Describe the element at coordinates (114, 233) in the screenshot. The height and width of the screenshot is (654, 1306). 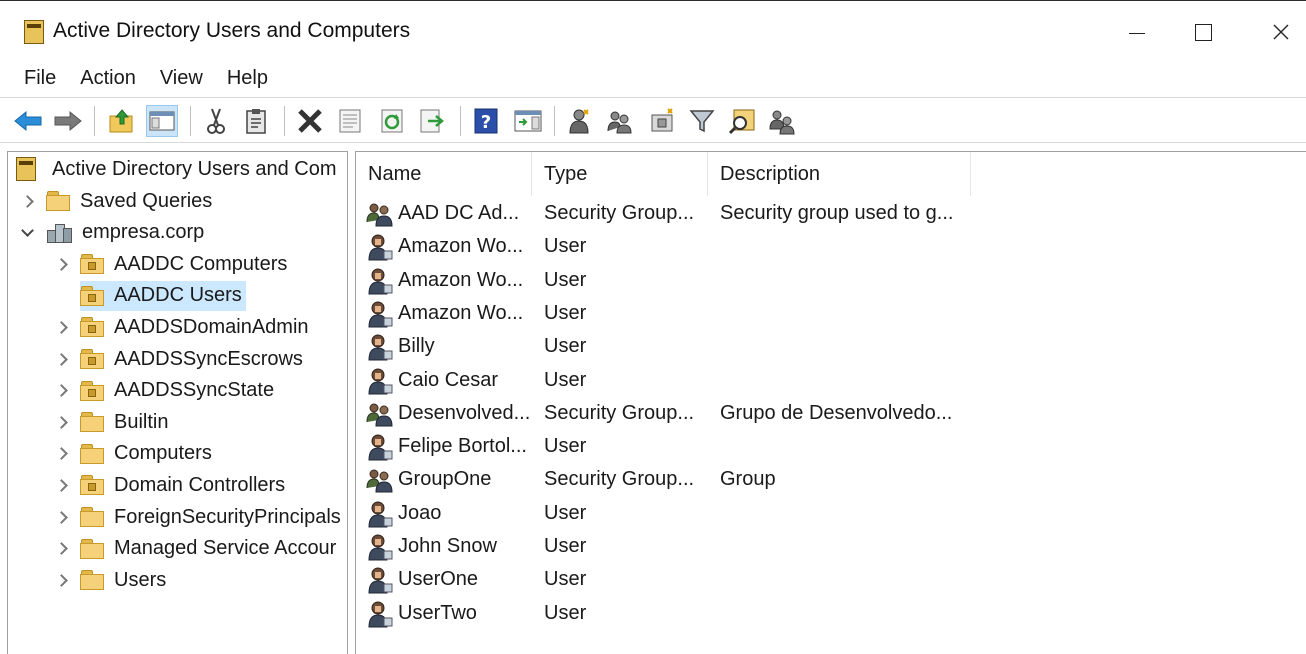
I see `tree-item: empresa.corp` at that location.